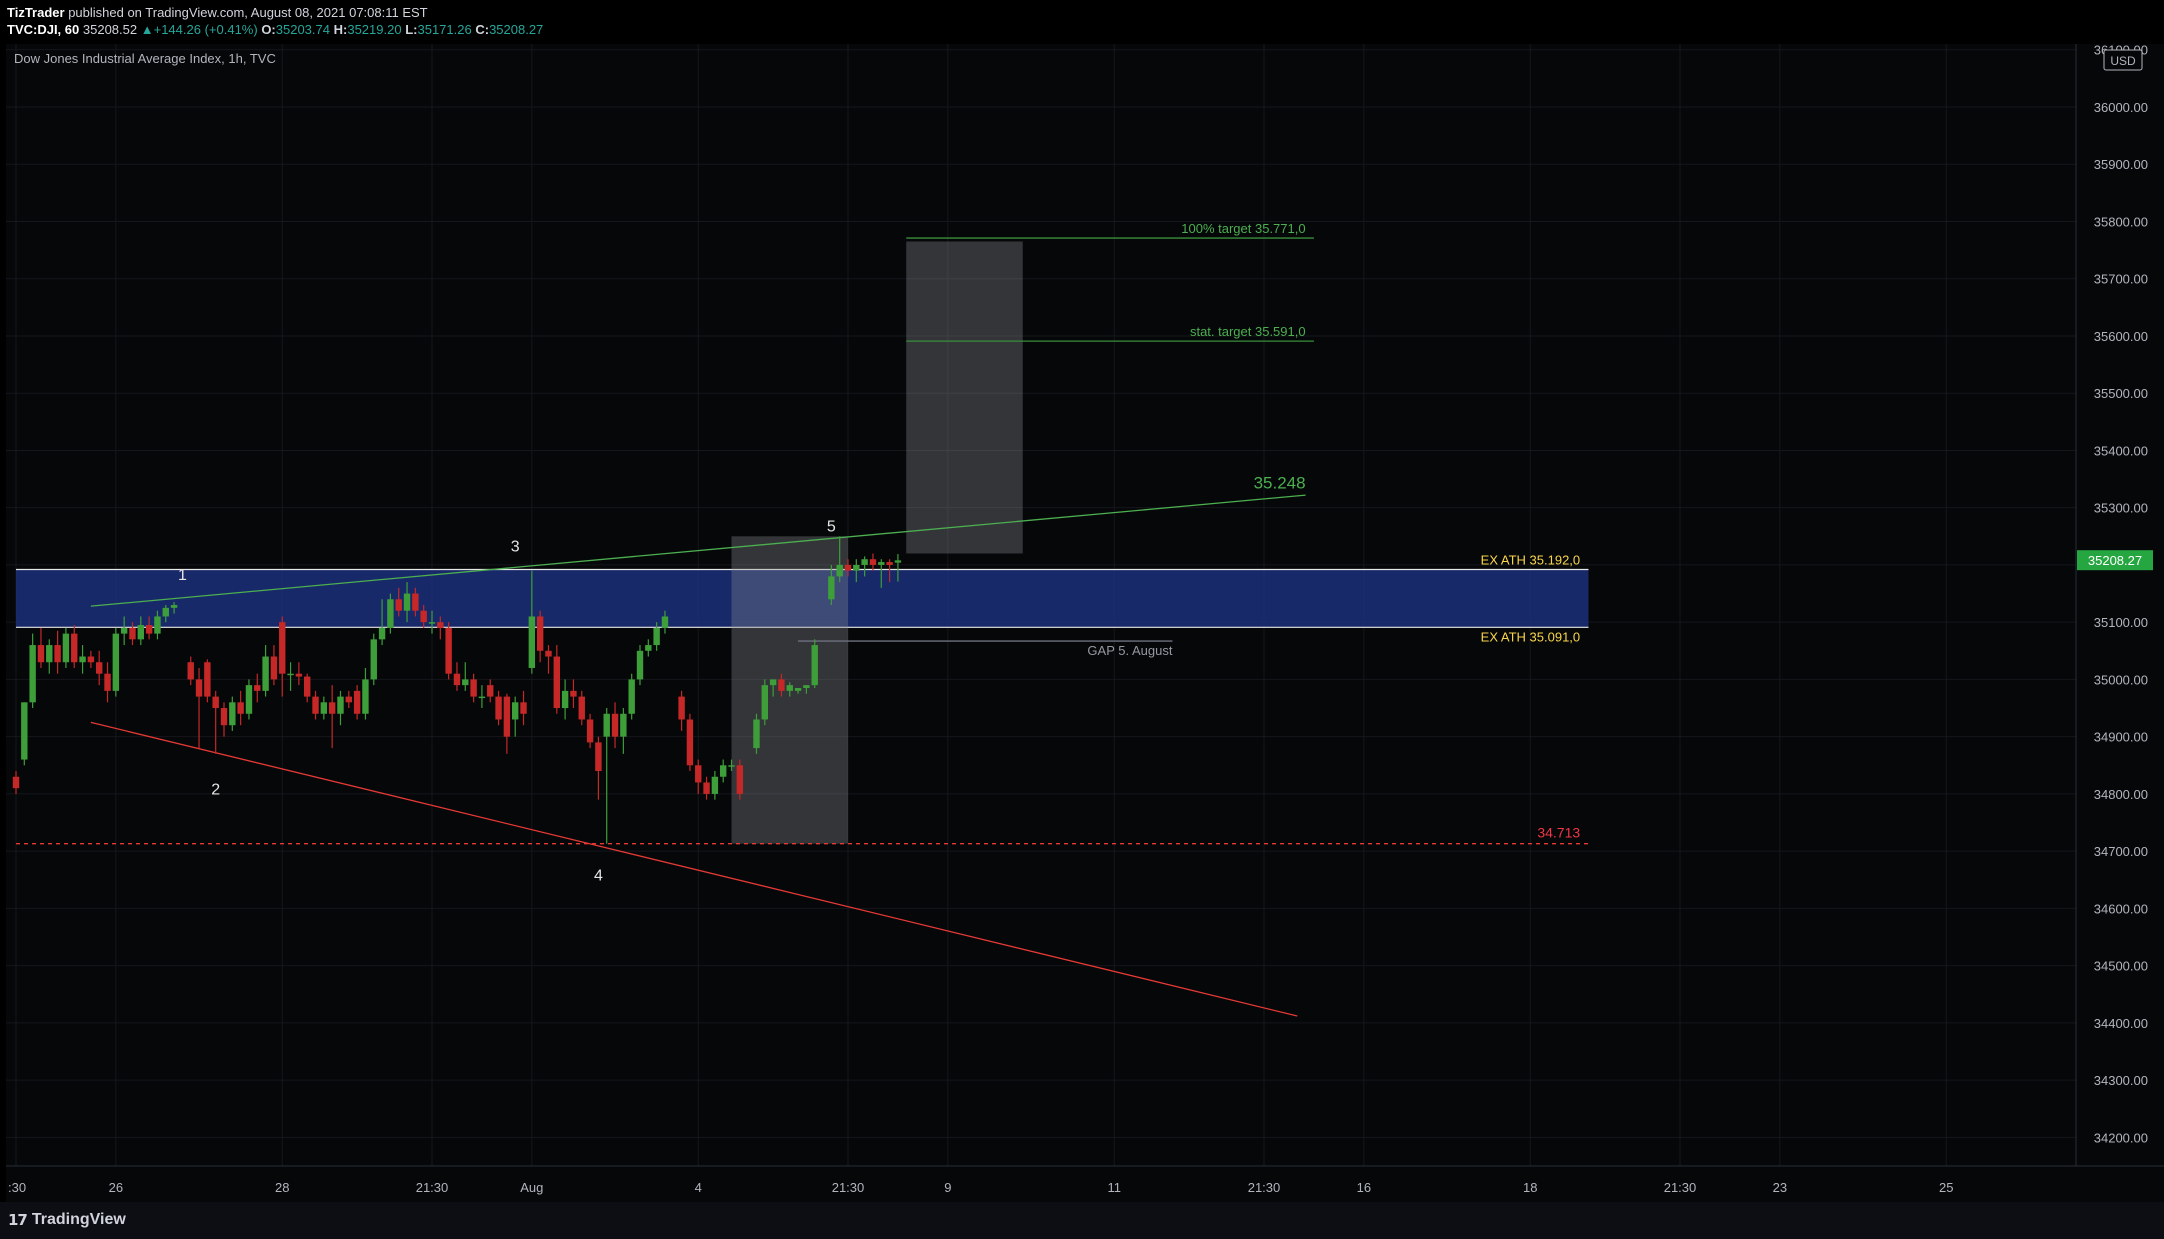 The image size is (2164, 1239). Describe the element at coordinates (598, 876) in the screenshot. I see `annotation-label: 4` at that location.